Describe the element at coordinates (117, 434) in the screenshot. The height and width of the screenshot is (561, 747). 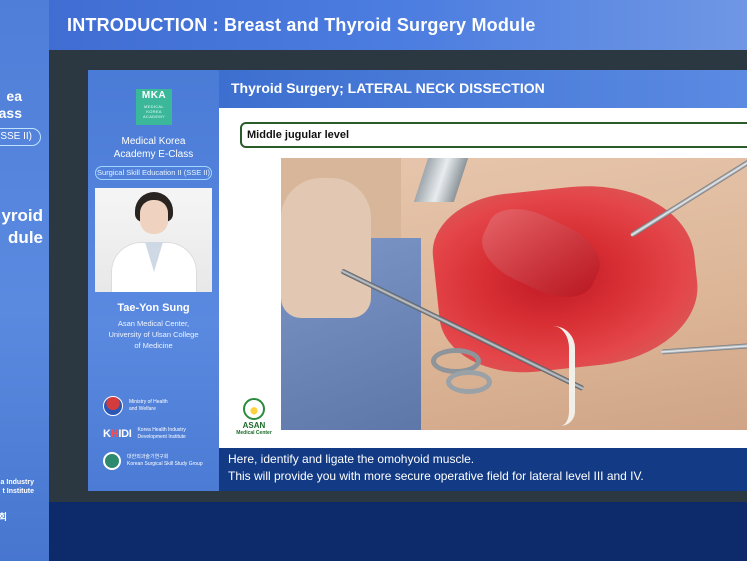
I see `khidi-wordmark: KHIDI` at that location.